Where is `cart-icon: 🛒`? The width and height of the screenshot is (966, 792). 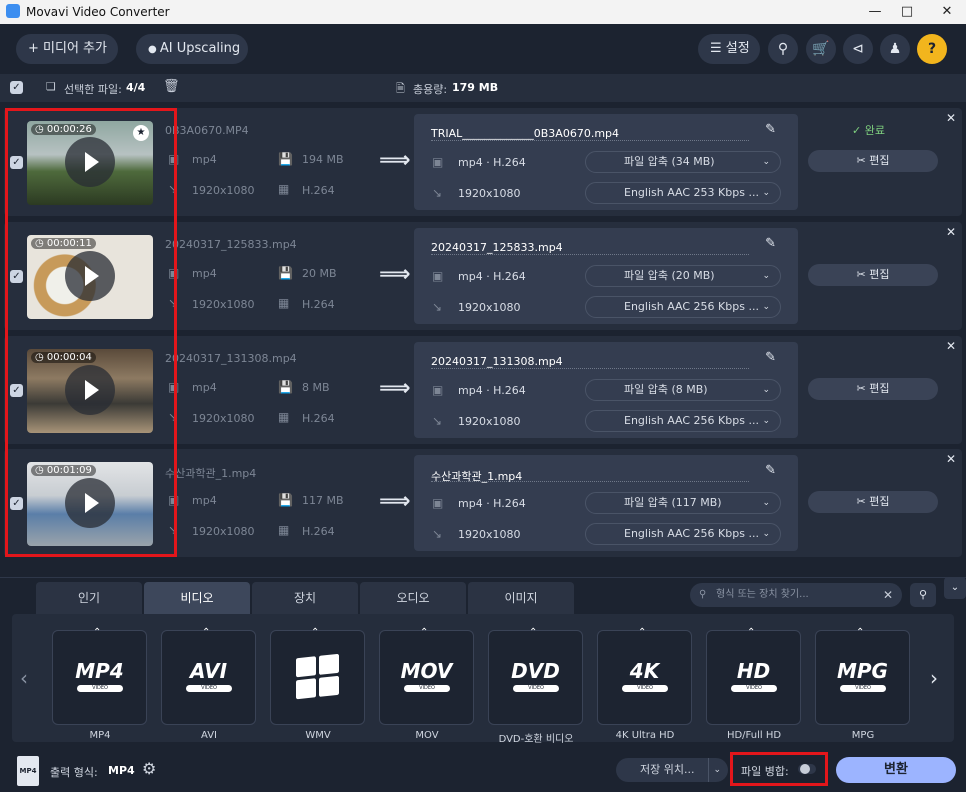 cart-icon: 🛒 is located at coordinates (821, 49).